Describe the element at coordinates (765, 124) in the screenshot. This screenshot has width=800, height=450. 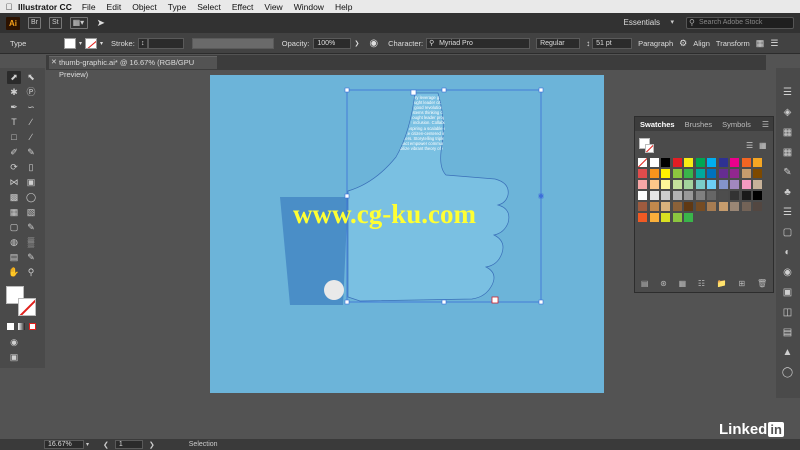
I see `panel-menu-icon: ☰` at that location.